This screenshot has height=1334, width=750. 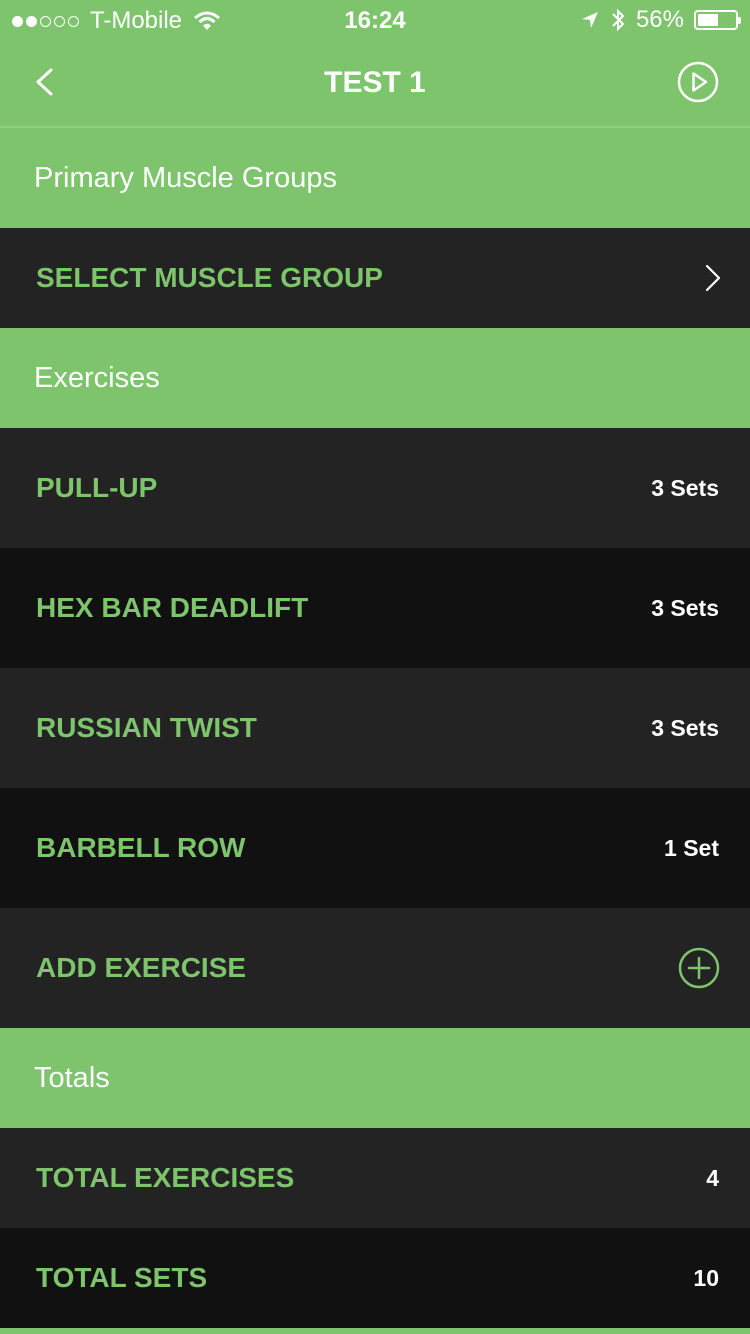 I want to click on battery-icon, so click(x=717, y=20).